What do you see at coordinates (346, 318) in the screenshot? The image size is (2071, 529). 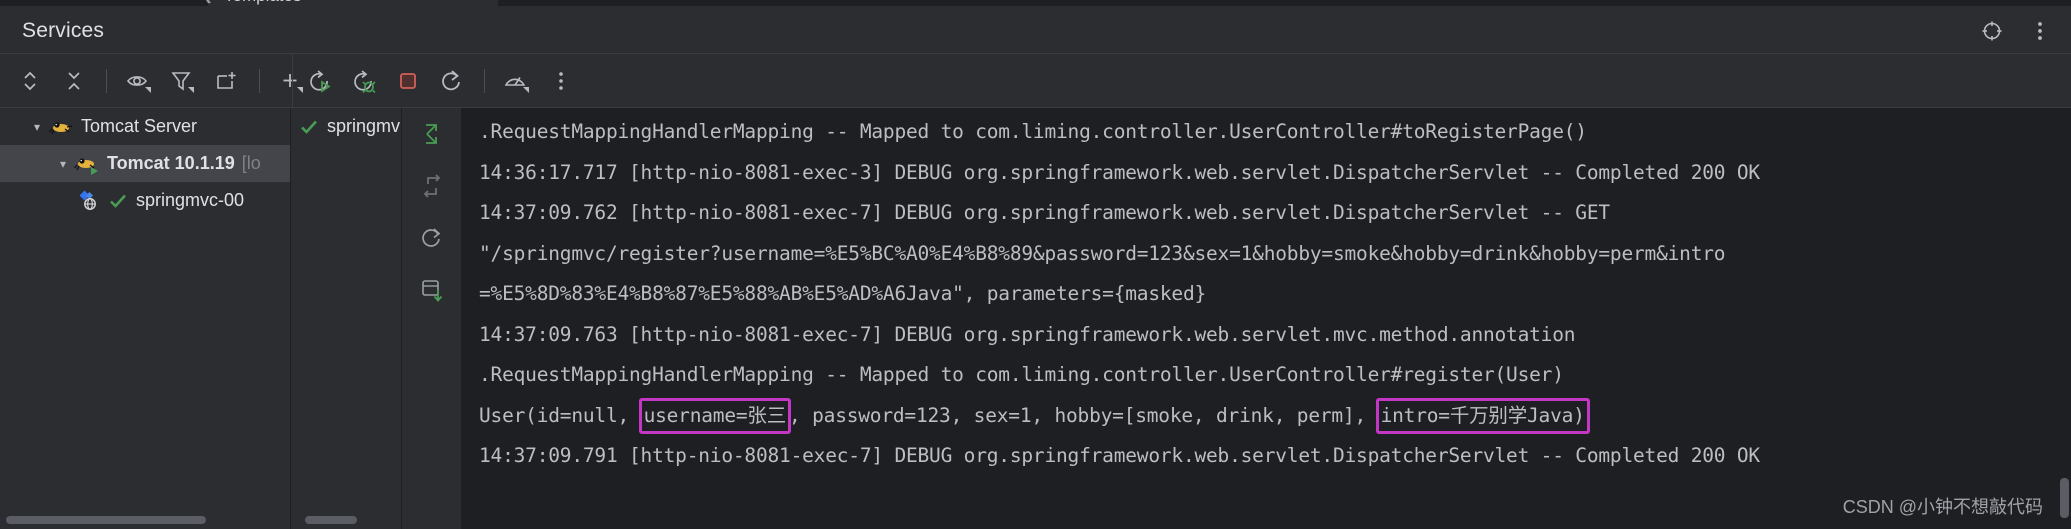 I see `service-instance-list: springmv` at bounding box center [346, 318].